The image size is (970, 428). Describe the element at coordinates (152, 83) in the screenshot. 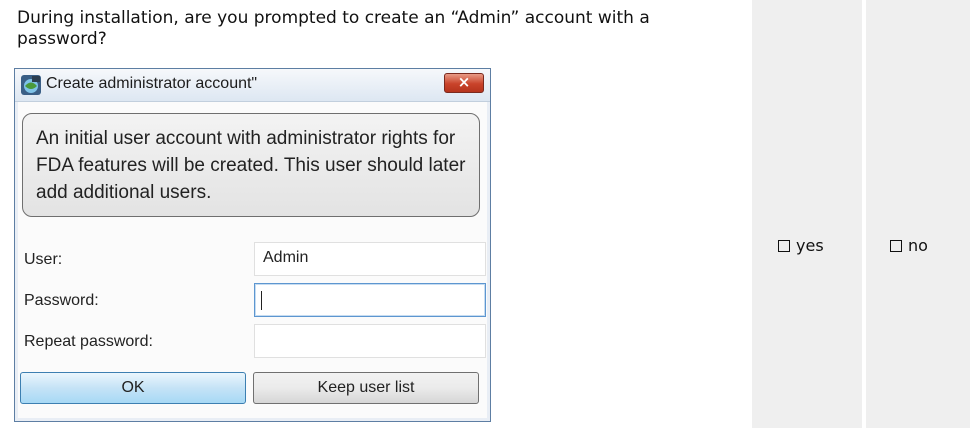

I see `dialog-title: Create administrator account"` at that location.